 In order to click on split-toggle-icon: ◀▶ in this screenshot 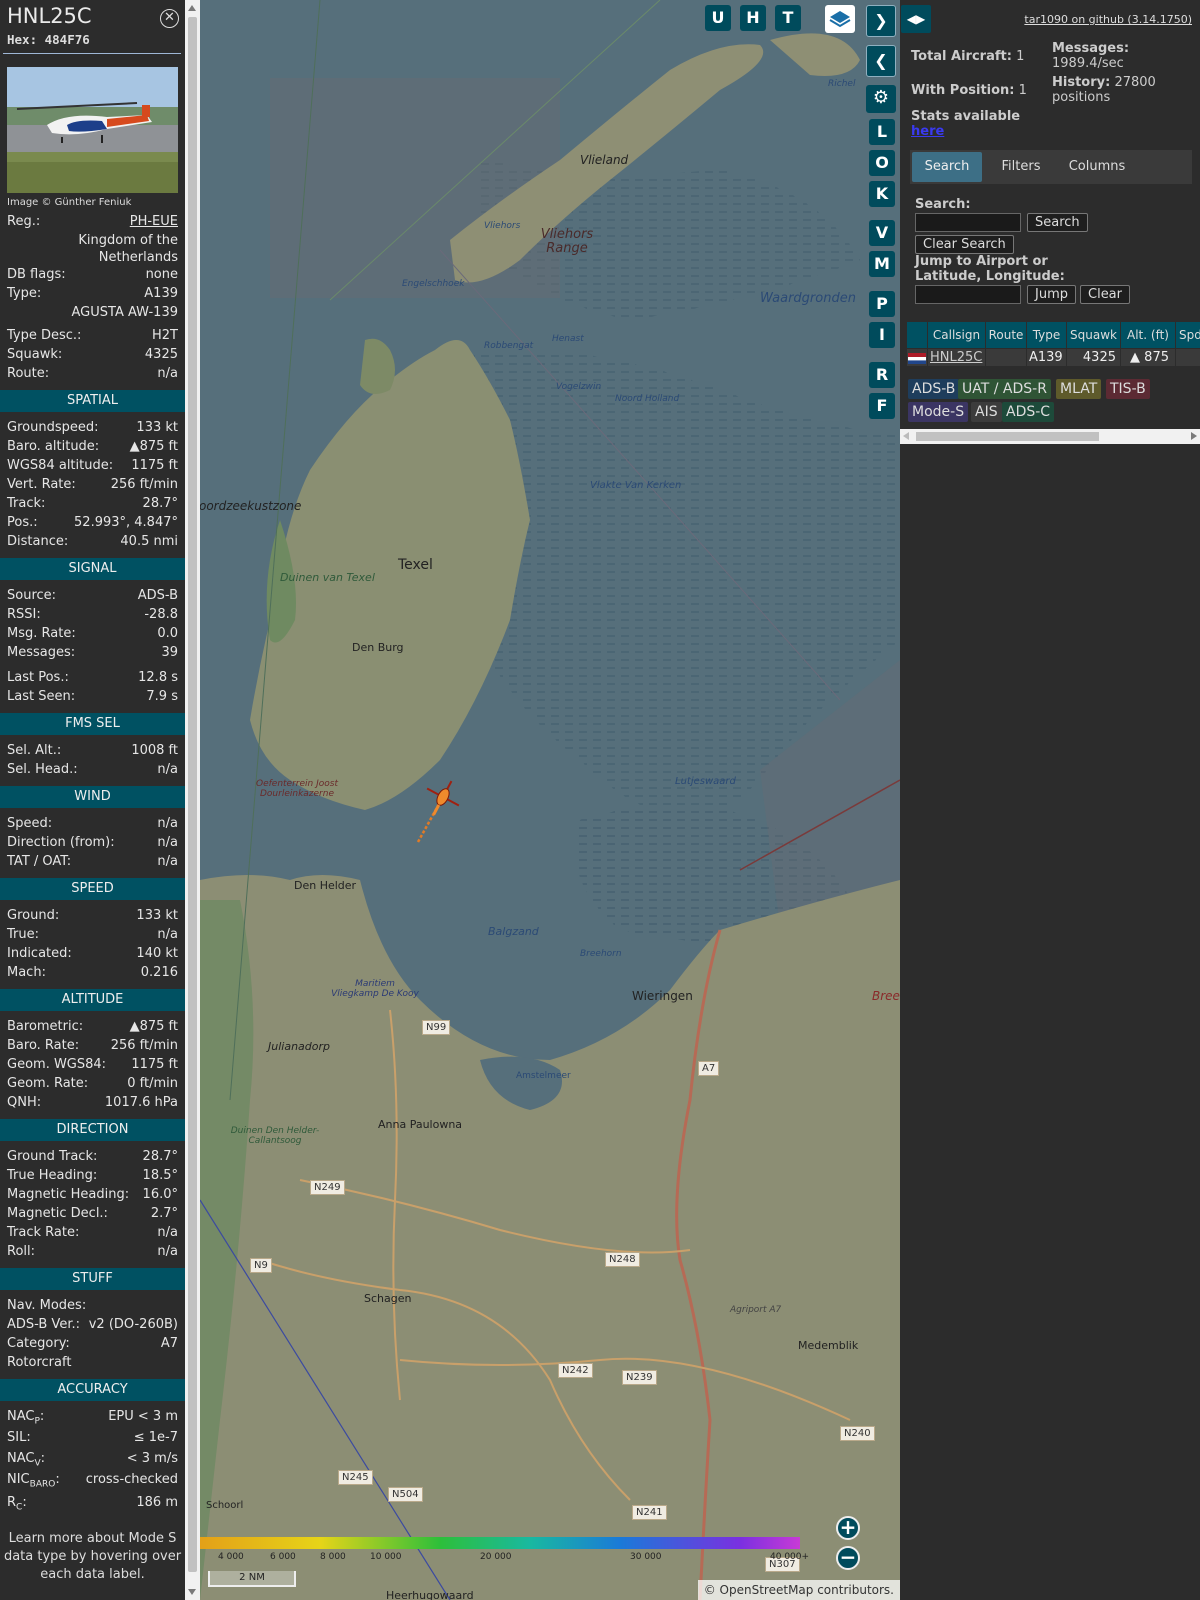, I will do `click(916, 19)`.